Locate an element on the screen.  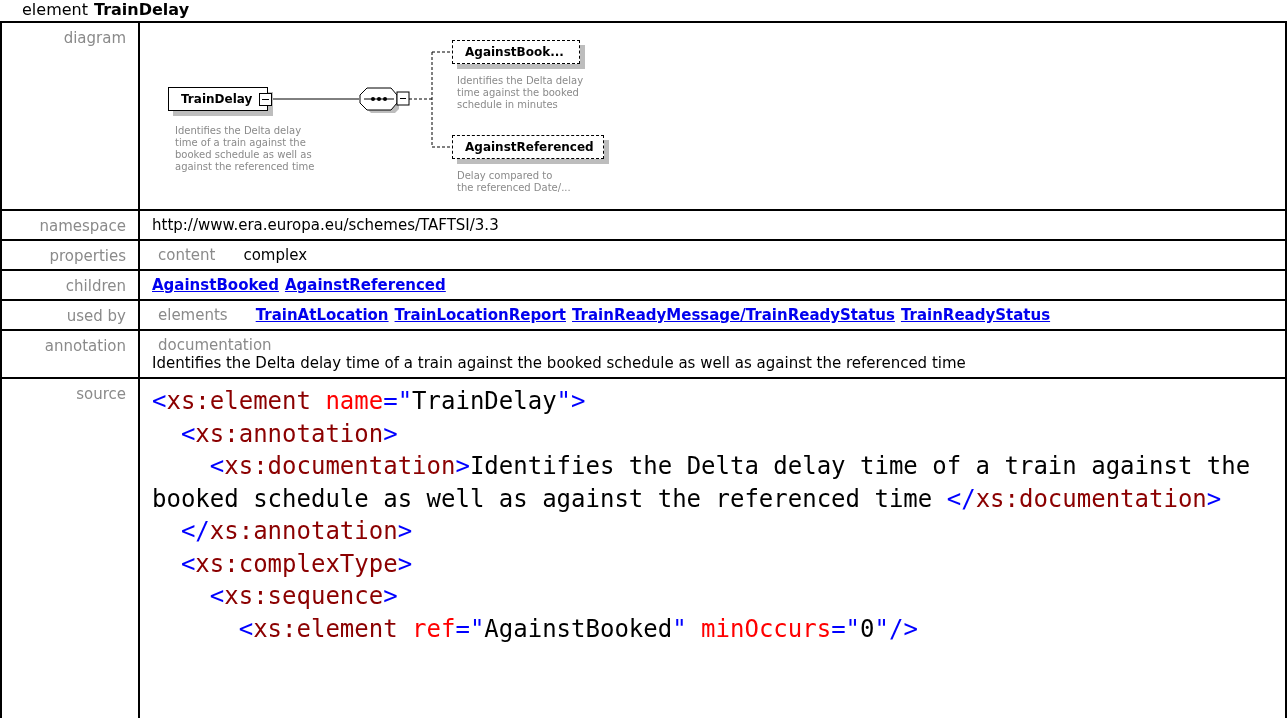
used-by-link: TrainAtLocation is located at coordinates (322, 315).